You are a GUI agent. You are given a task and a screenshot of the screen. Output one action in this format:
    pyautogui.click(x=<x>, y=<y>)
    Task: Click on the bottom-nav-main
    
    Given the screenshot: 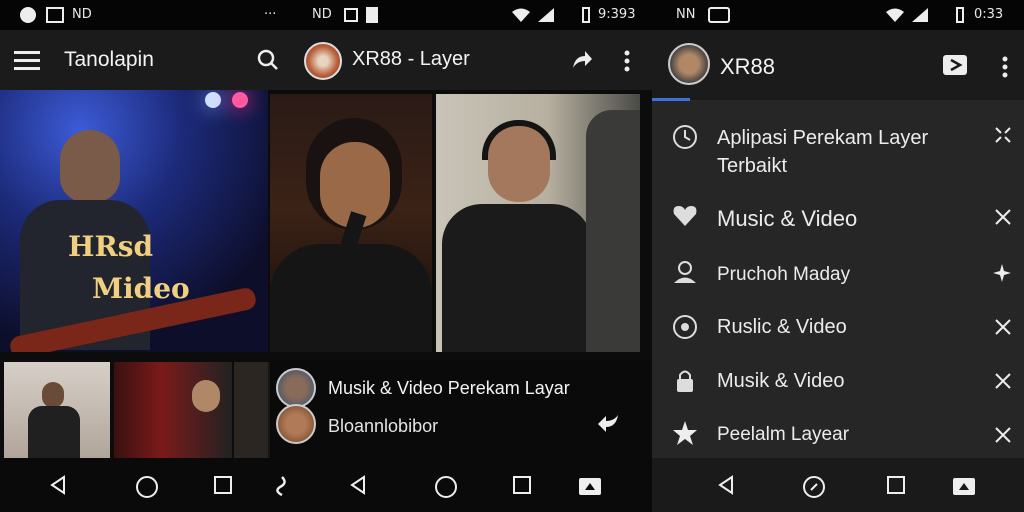 What is the action you would take?
    pyautogui.click(x=326, y=485)
    